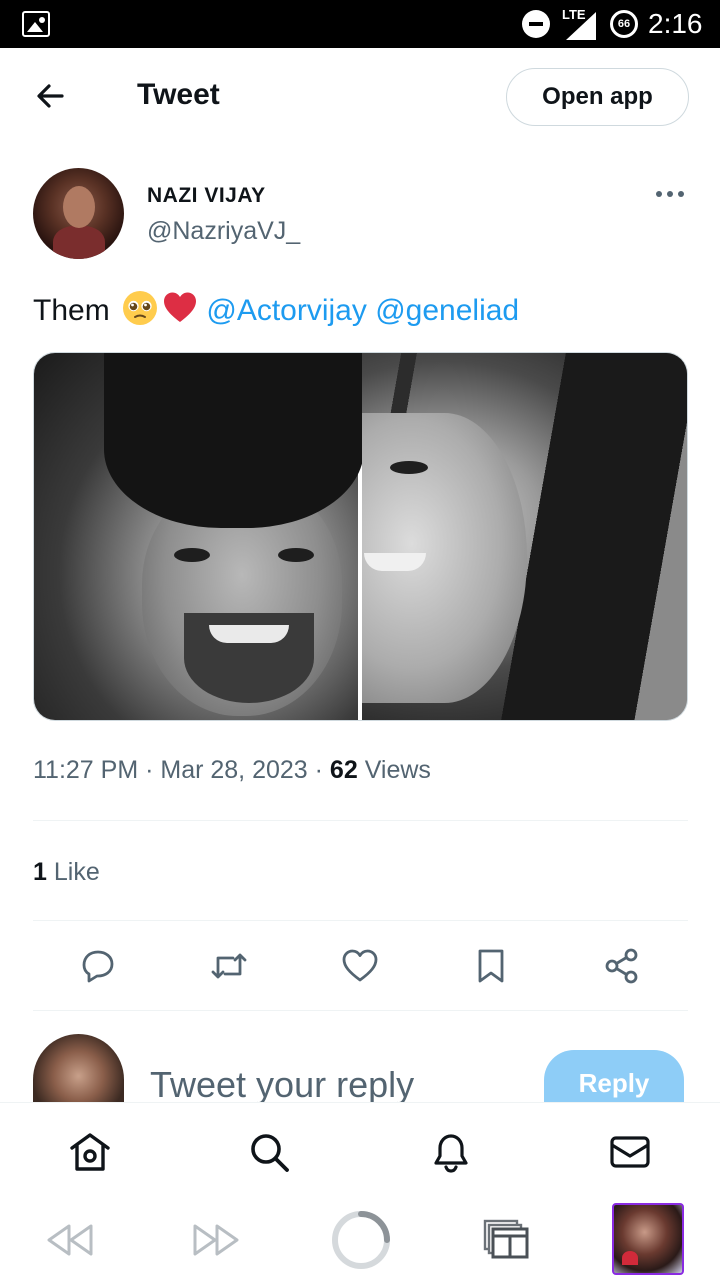 Image resolution: width=720 pixels, height=1280 pixels. What do you see at coordinates (234, 440) in the screenshot?
I see `photo-hair` at bounding box center [234, 440].